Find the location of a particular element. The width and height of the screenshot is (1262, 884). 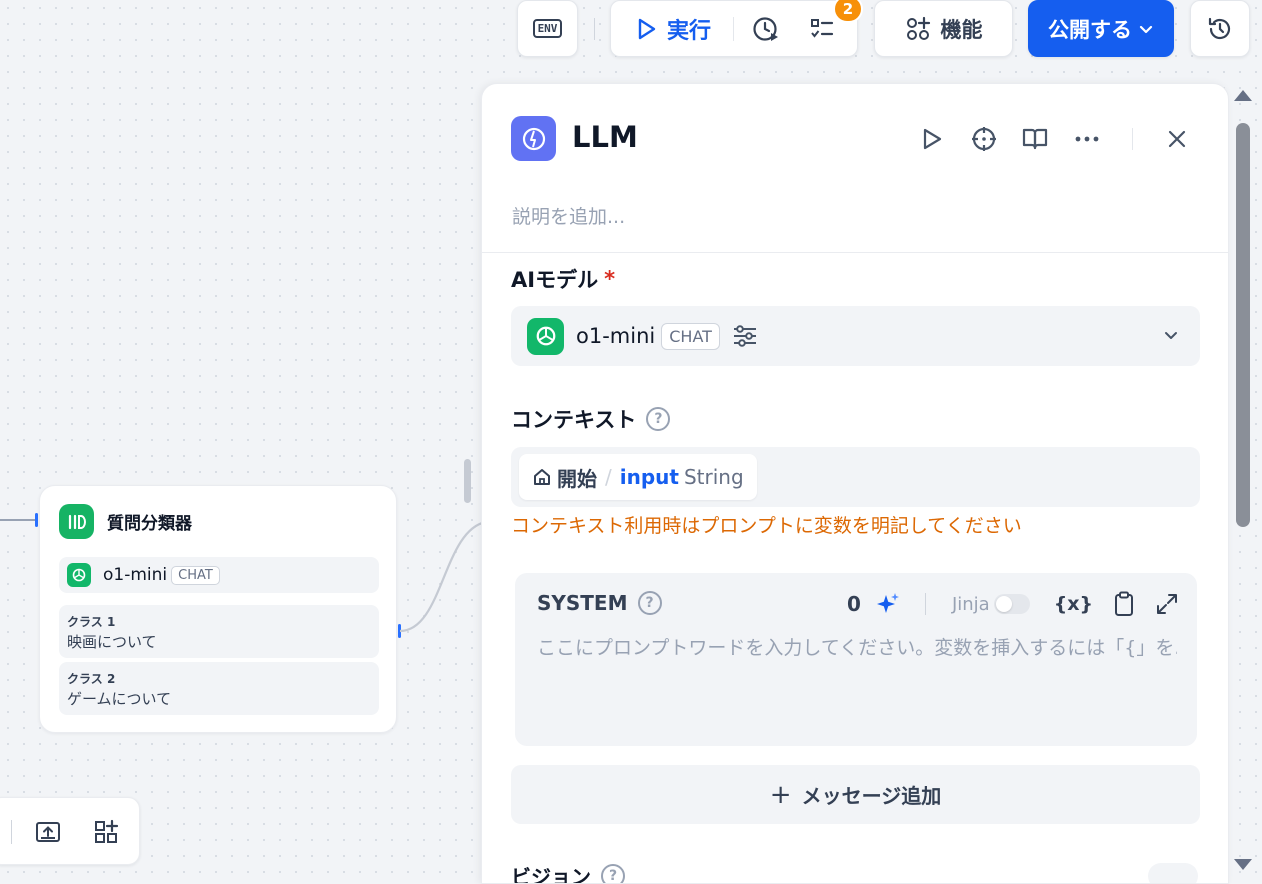

image-export-icon is located at coordinates (48, 832).